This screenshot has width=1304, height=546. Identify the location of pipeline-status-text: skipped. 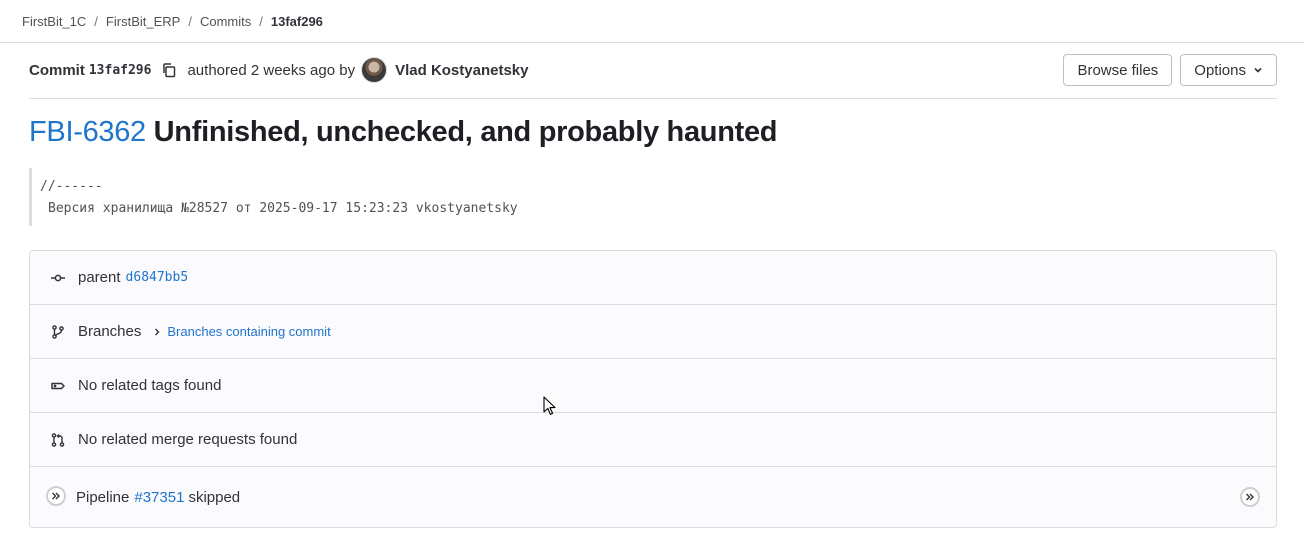
(214, 497).